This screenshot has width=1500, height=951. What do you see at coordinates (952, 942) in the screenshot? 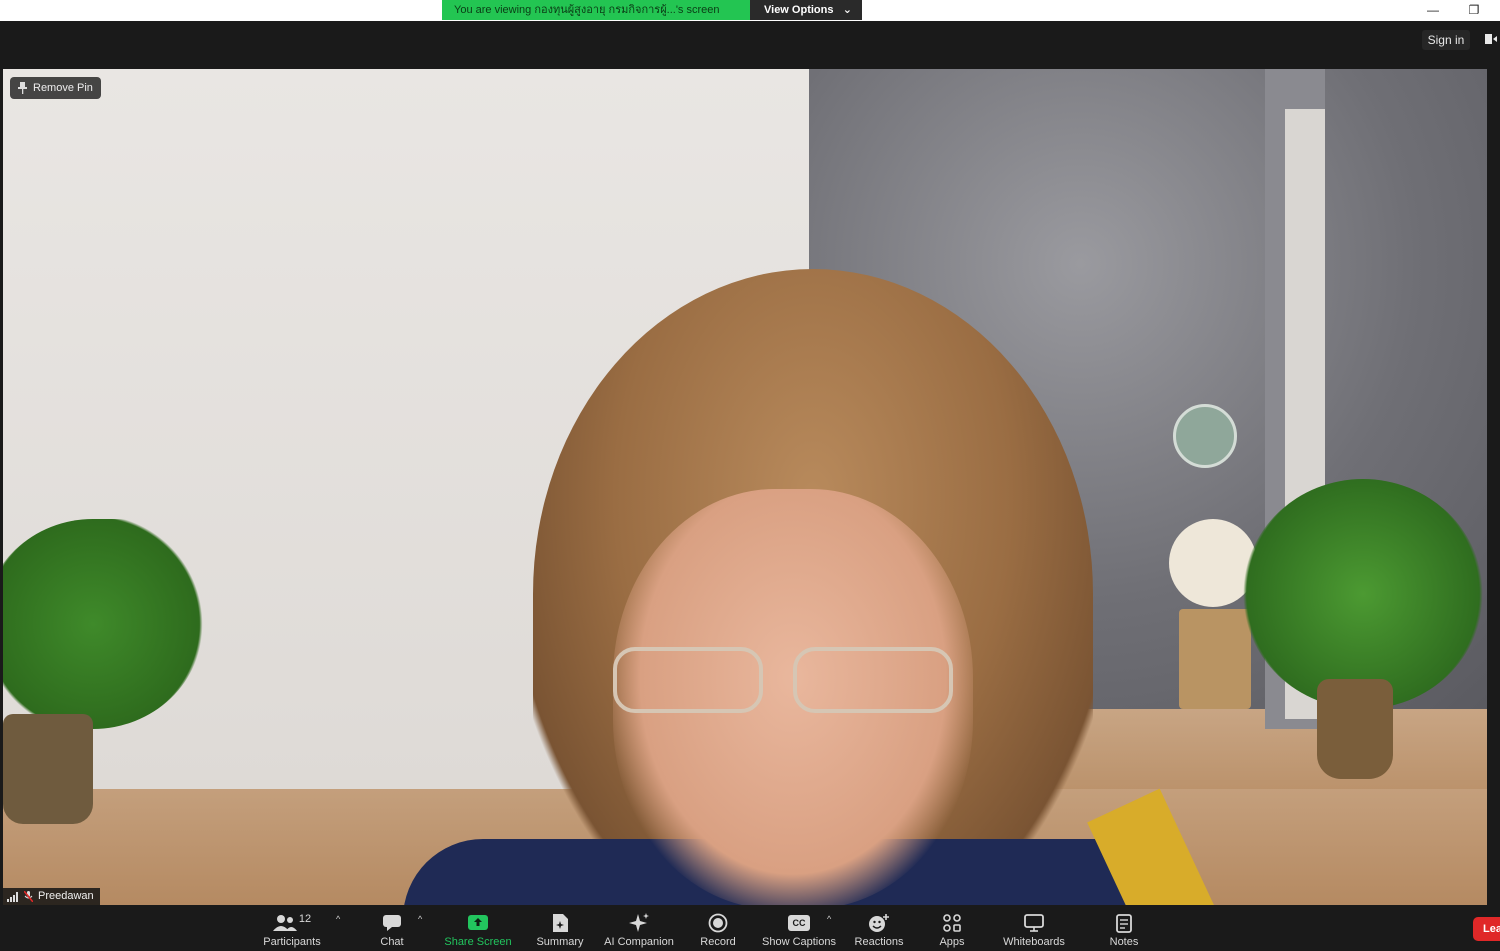
I see `apps-label: Apps` at bounding box center [952, 942].